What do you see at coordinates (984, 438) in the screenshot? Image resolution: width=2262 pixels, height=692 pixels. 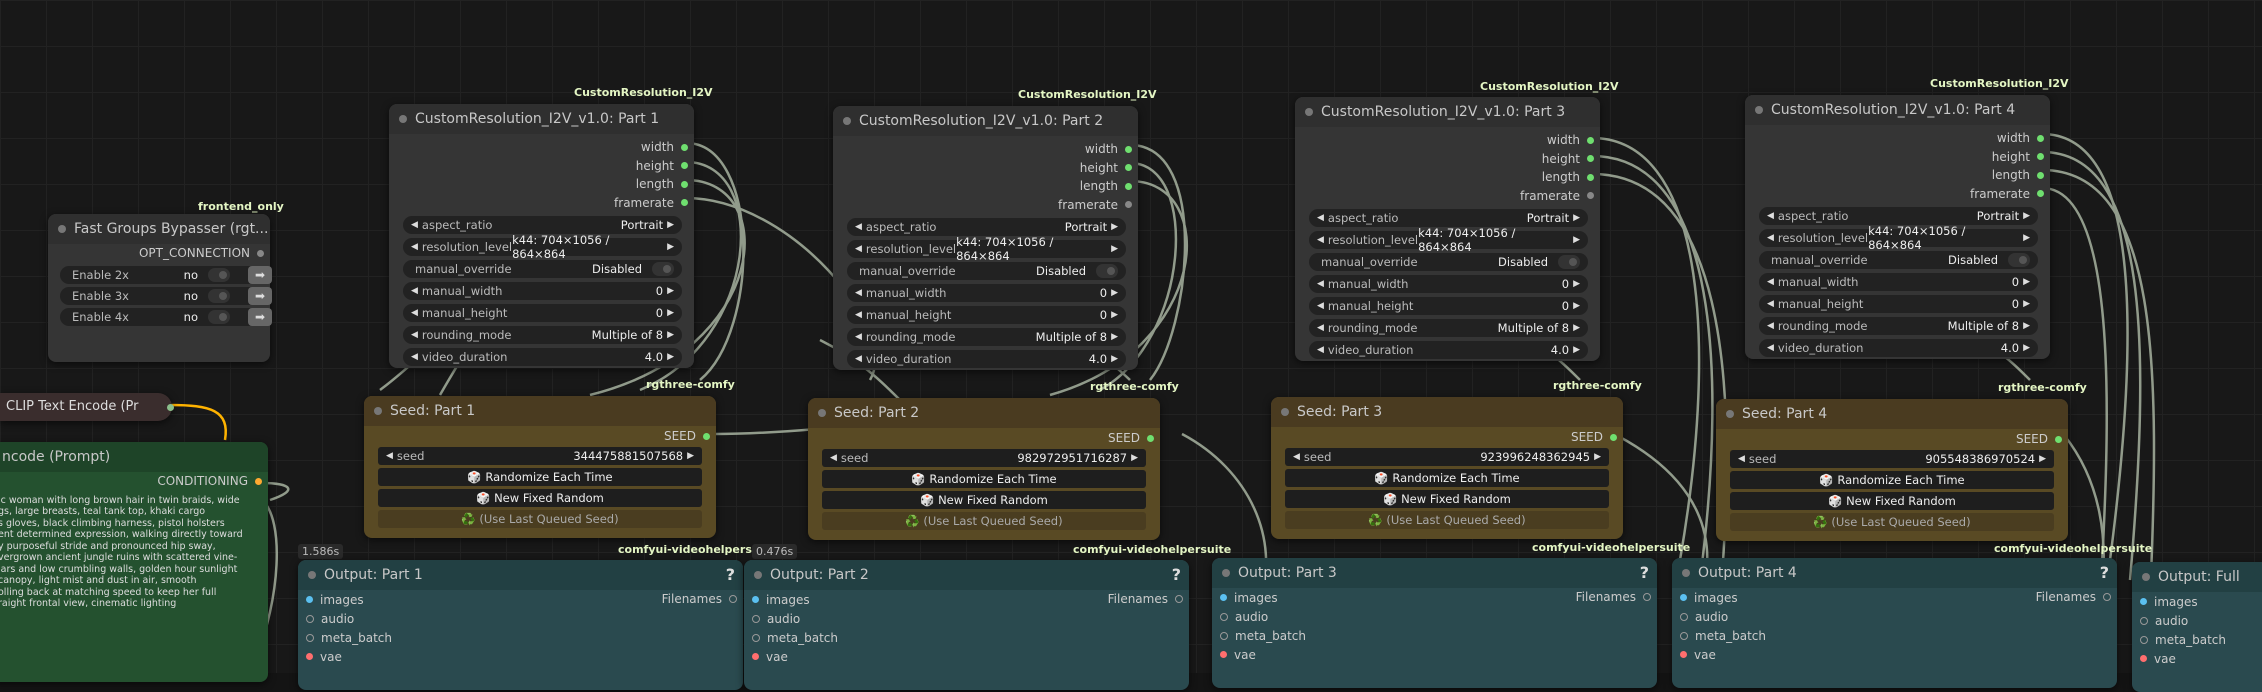 I see `output-slot: SEED` at bounding box center [984, 438].